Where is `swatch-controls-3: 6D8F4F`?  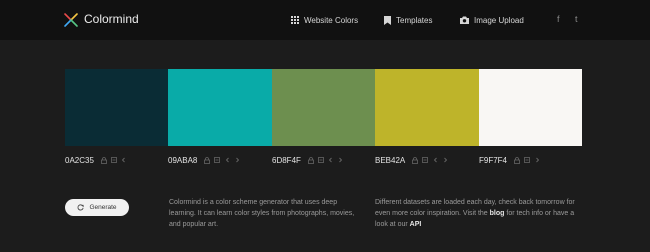 swatch-controls-3: 6D8F4F is located at coordinates (308, 160).